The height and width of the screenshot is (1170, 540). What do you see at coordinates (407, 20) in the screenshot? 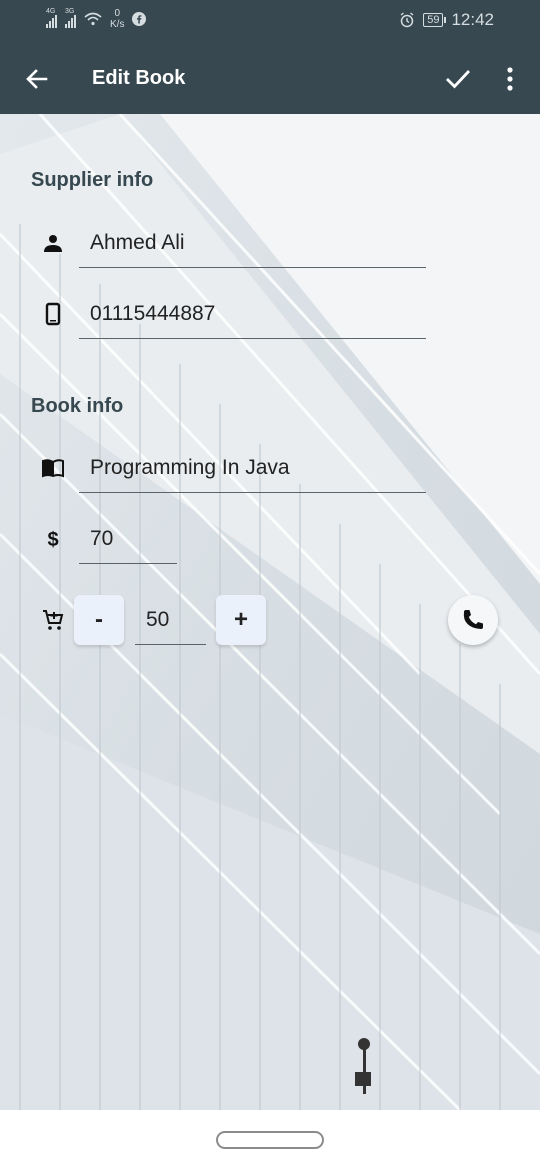
I see `alarm-icon` at bounding box center [407, 20].